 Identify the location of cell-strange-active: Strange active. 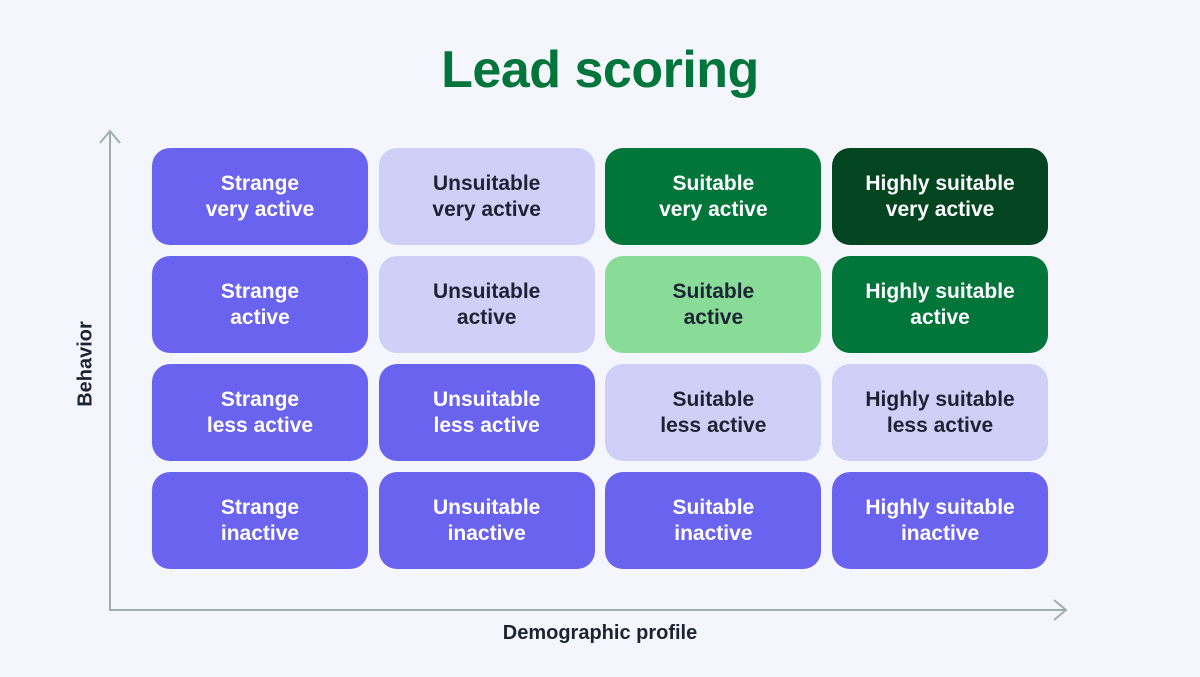
(260, 304).